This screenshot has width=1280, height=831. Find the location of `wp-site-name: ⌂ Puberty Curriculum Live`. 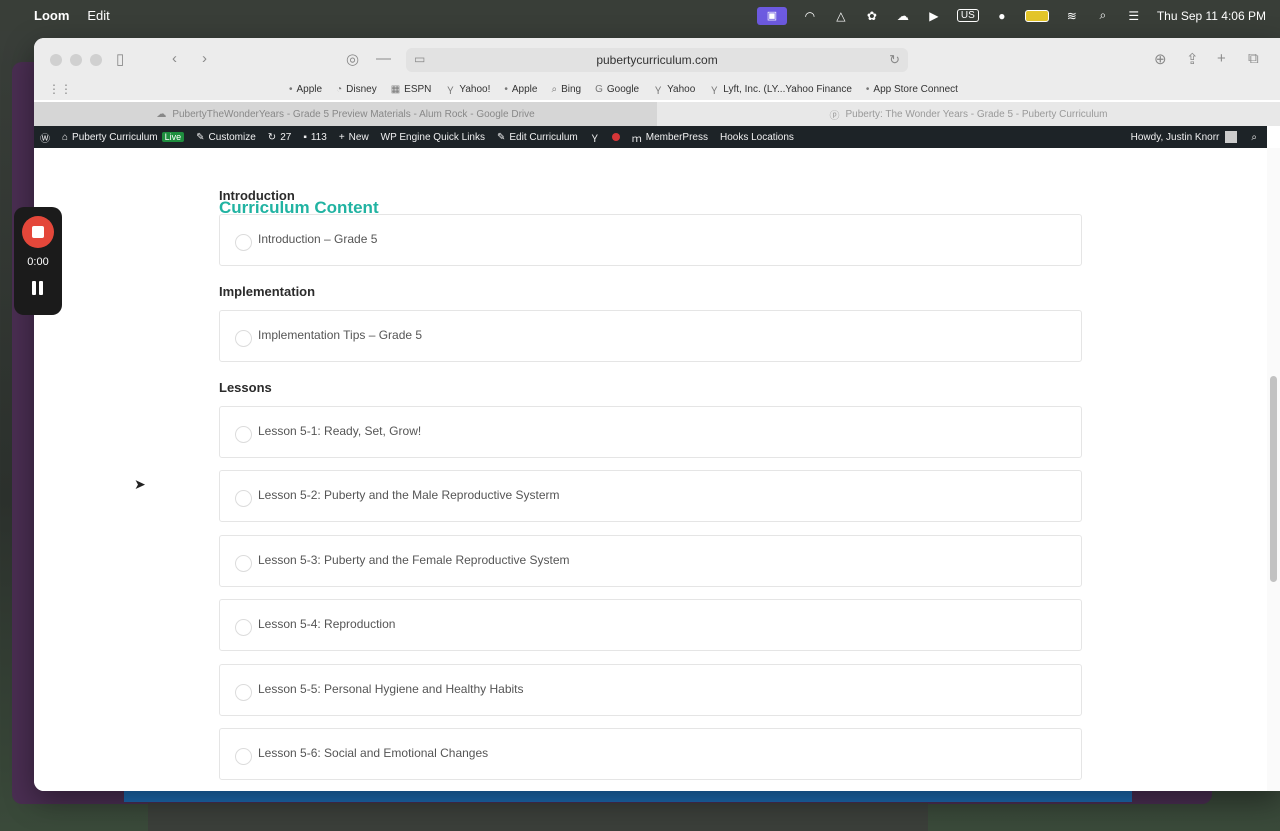

wp-site-name: ⌂ Puberty Curriculum Live is located at coordinates (123, 137).